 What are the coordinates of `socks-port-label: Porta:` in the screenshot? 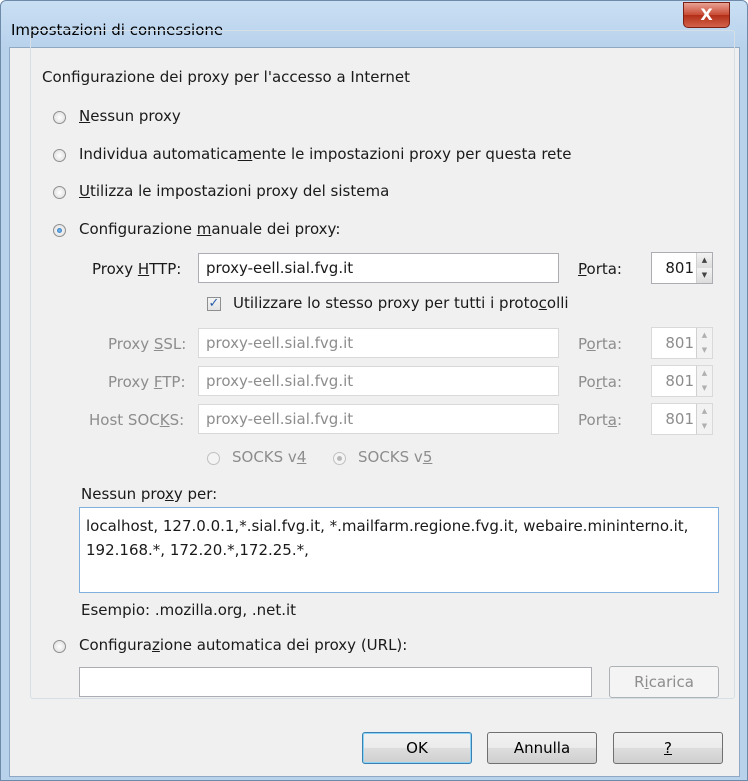 It's located at (600, 420).